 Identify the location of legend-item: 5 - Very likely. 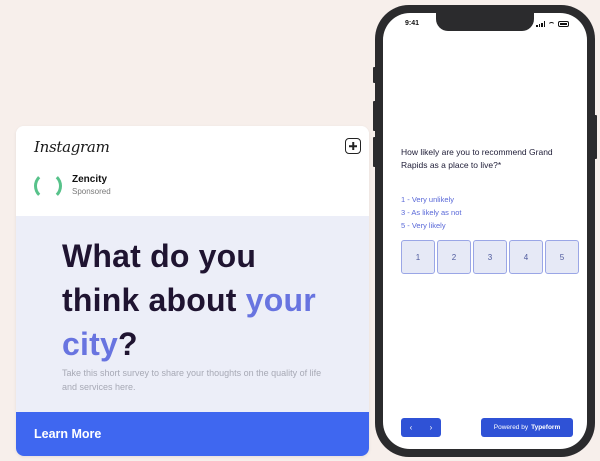
(423, 225).